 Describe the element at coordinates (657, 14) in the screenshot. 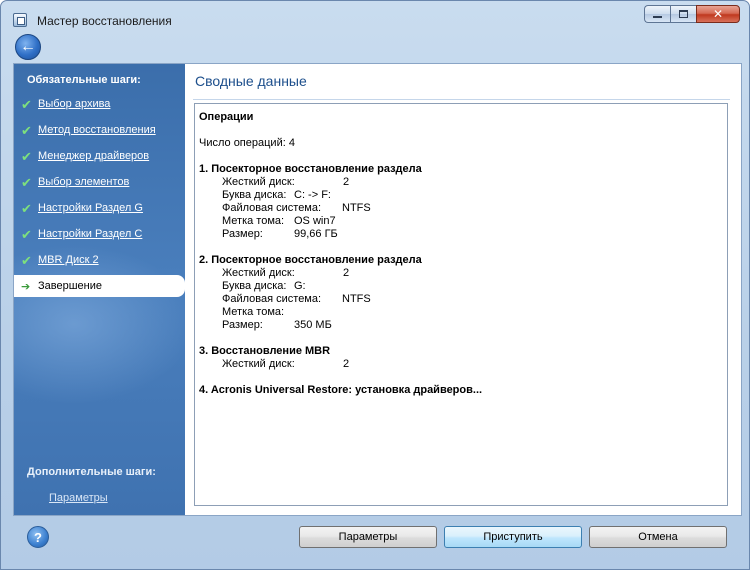

I see `minimize-button` at that location.